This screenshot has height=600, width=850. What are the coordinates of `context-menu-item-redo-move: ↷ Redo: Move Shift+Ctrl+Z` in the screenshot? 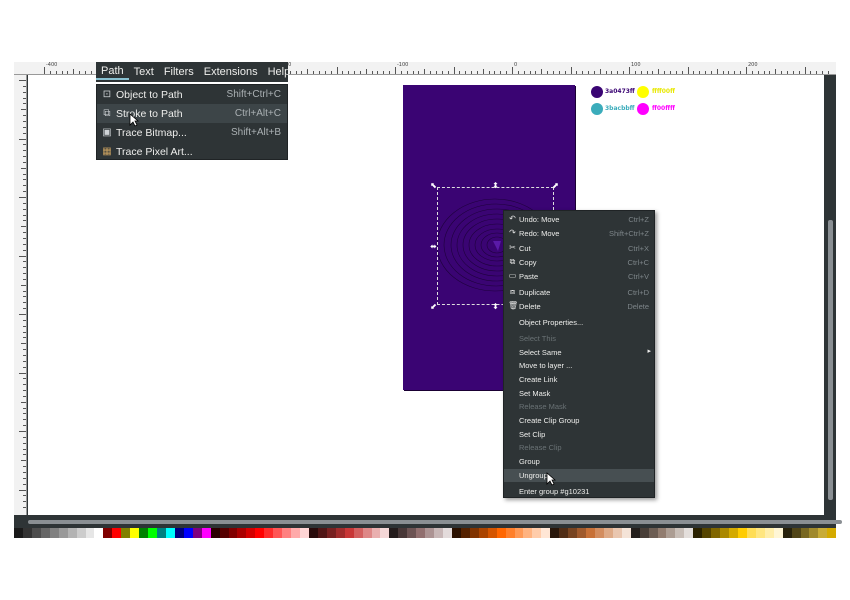 It's located at (579, 233).